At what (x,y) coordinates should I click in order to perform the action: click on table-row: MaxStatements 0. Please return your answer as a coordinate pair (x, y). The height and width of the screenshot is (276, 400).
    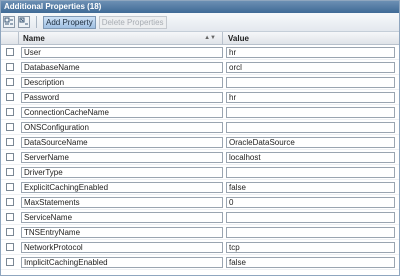
    Looking at the image, I should click on (200, 202).